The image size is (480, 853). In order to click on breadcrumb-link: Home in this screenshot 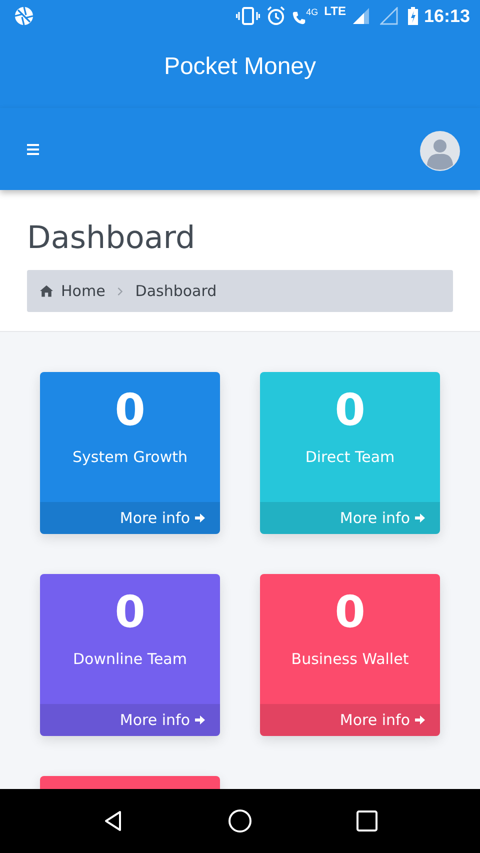, I will do `click(83, 291)`.